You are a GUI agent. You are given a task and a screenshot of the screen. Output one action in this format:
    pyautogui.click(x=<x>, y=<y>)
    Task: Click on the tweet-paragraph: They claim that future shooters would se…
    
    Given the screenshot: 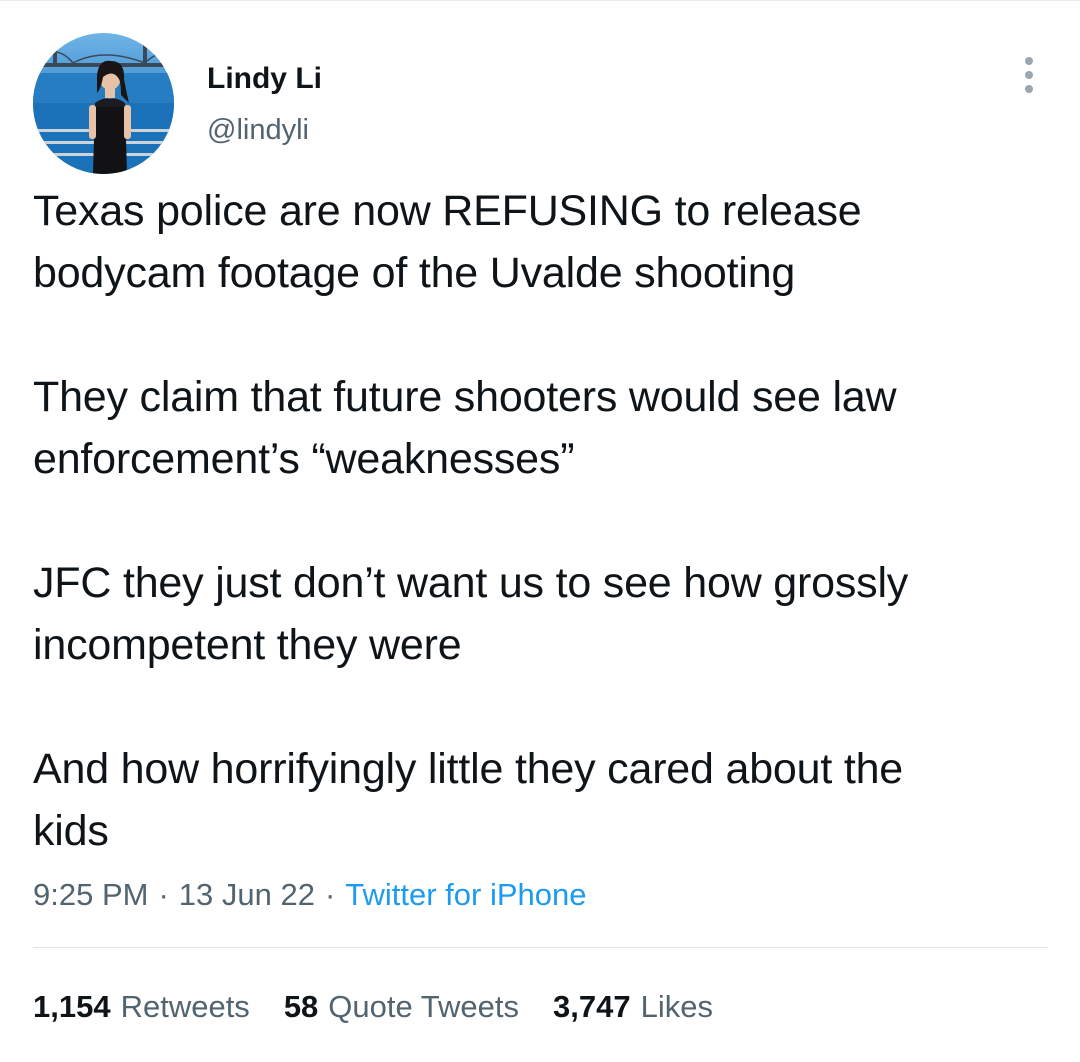 What is the action you would take?
    pyautogui.click(x=465, y=428)
    